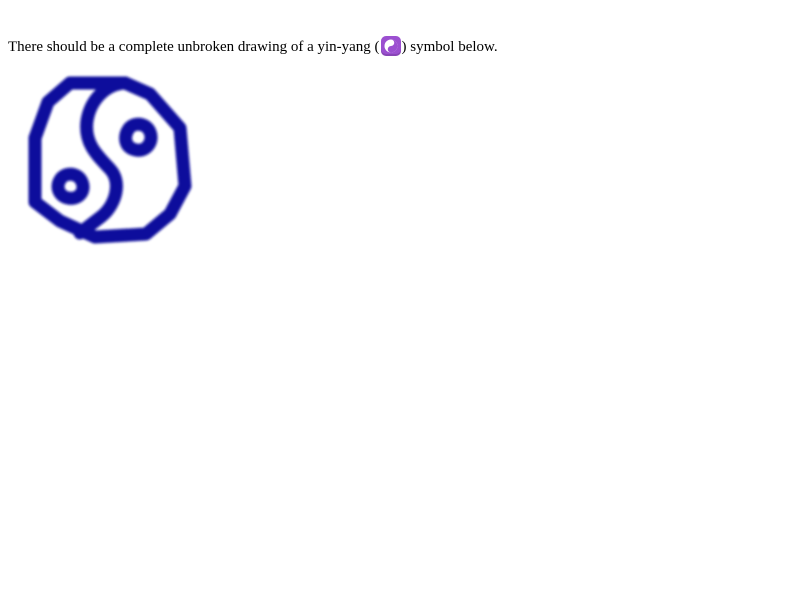  I want to click on center-curve, so click(102, 158).